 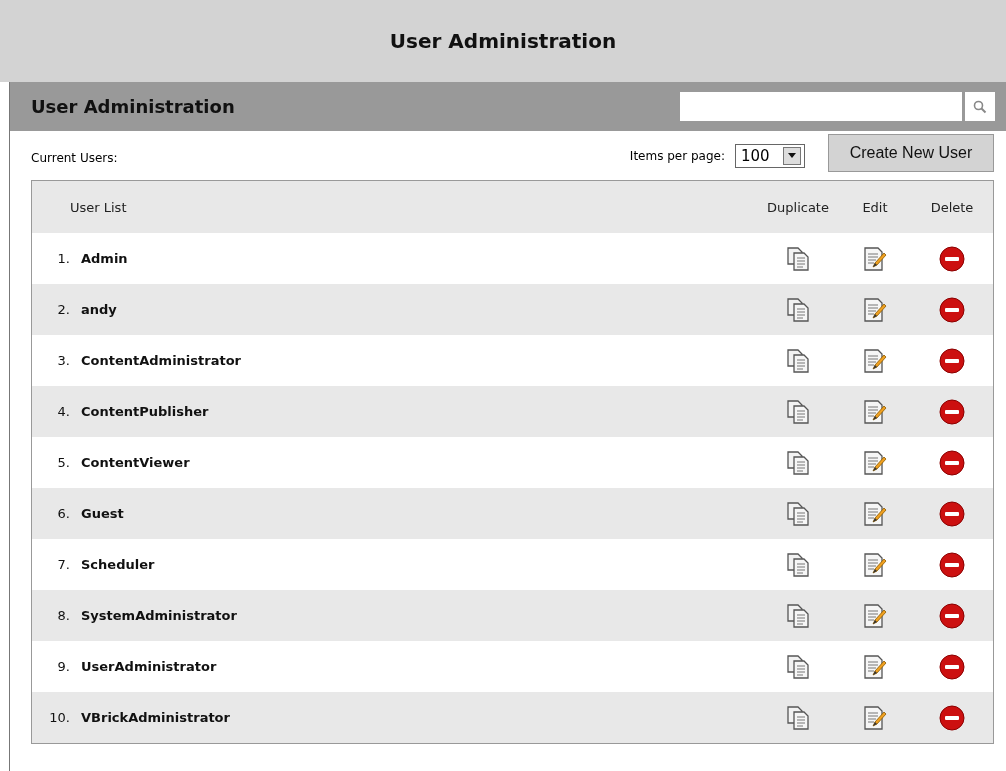 What do you see at coordinates (677, 155) in the screenshot?
I see `items-per-page-label: Items per page:` at bounding box center [677, 155].